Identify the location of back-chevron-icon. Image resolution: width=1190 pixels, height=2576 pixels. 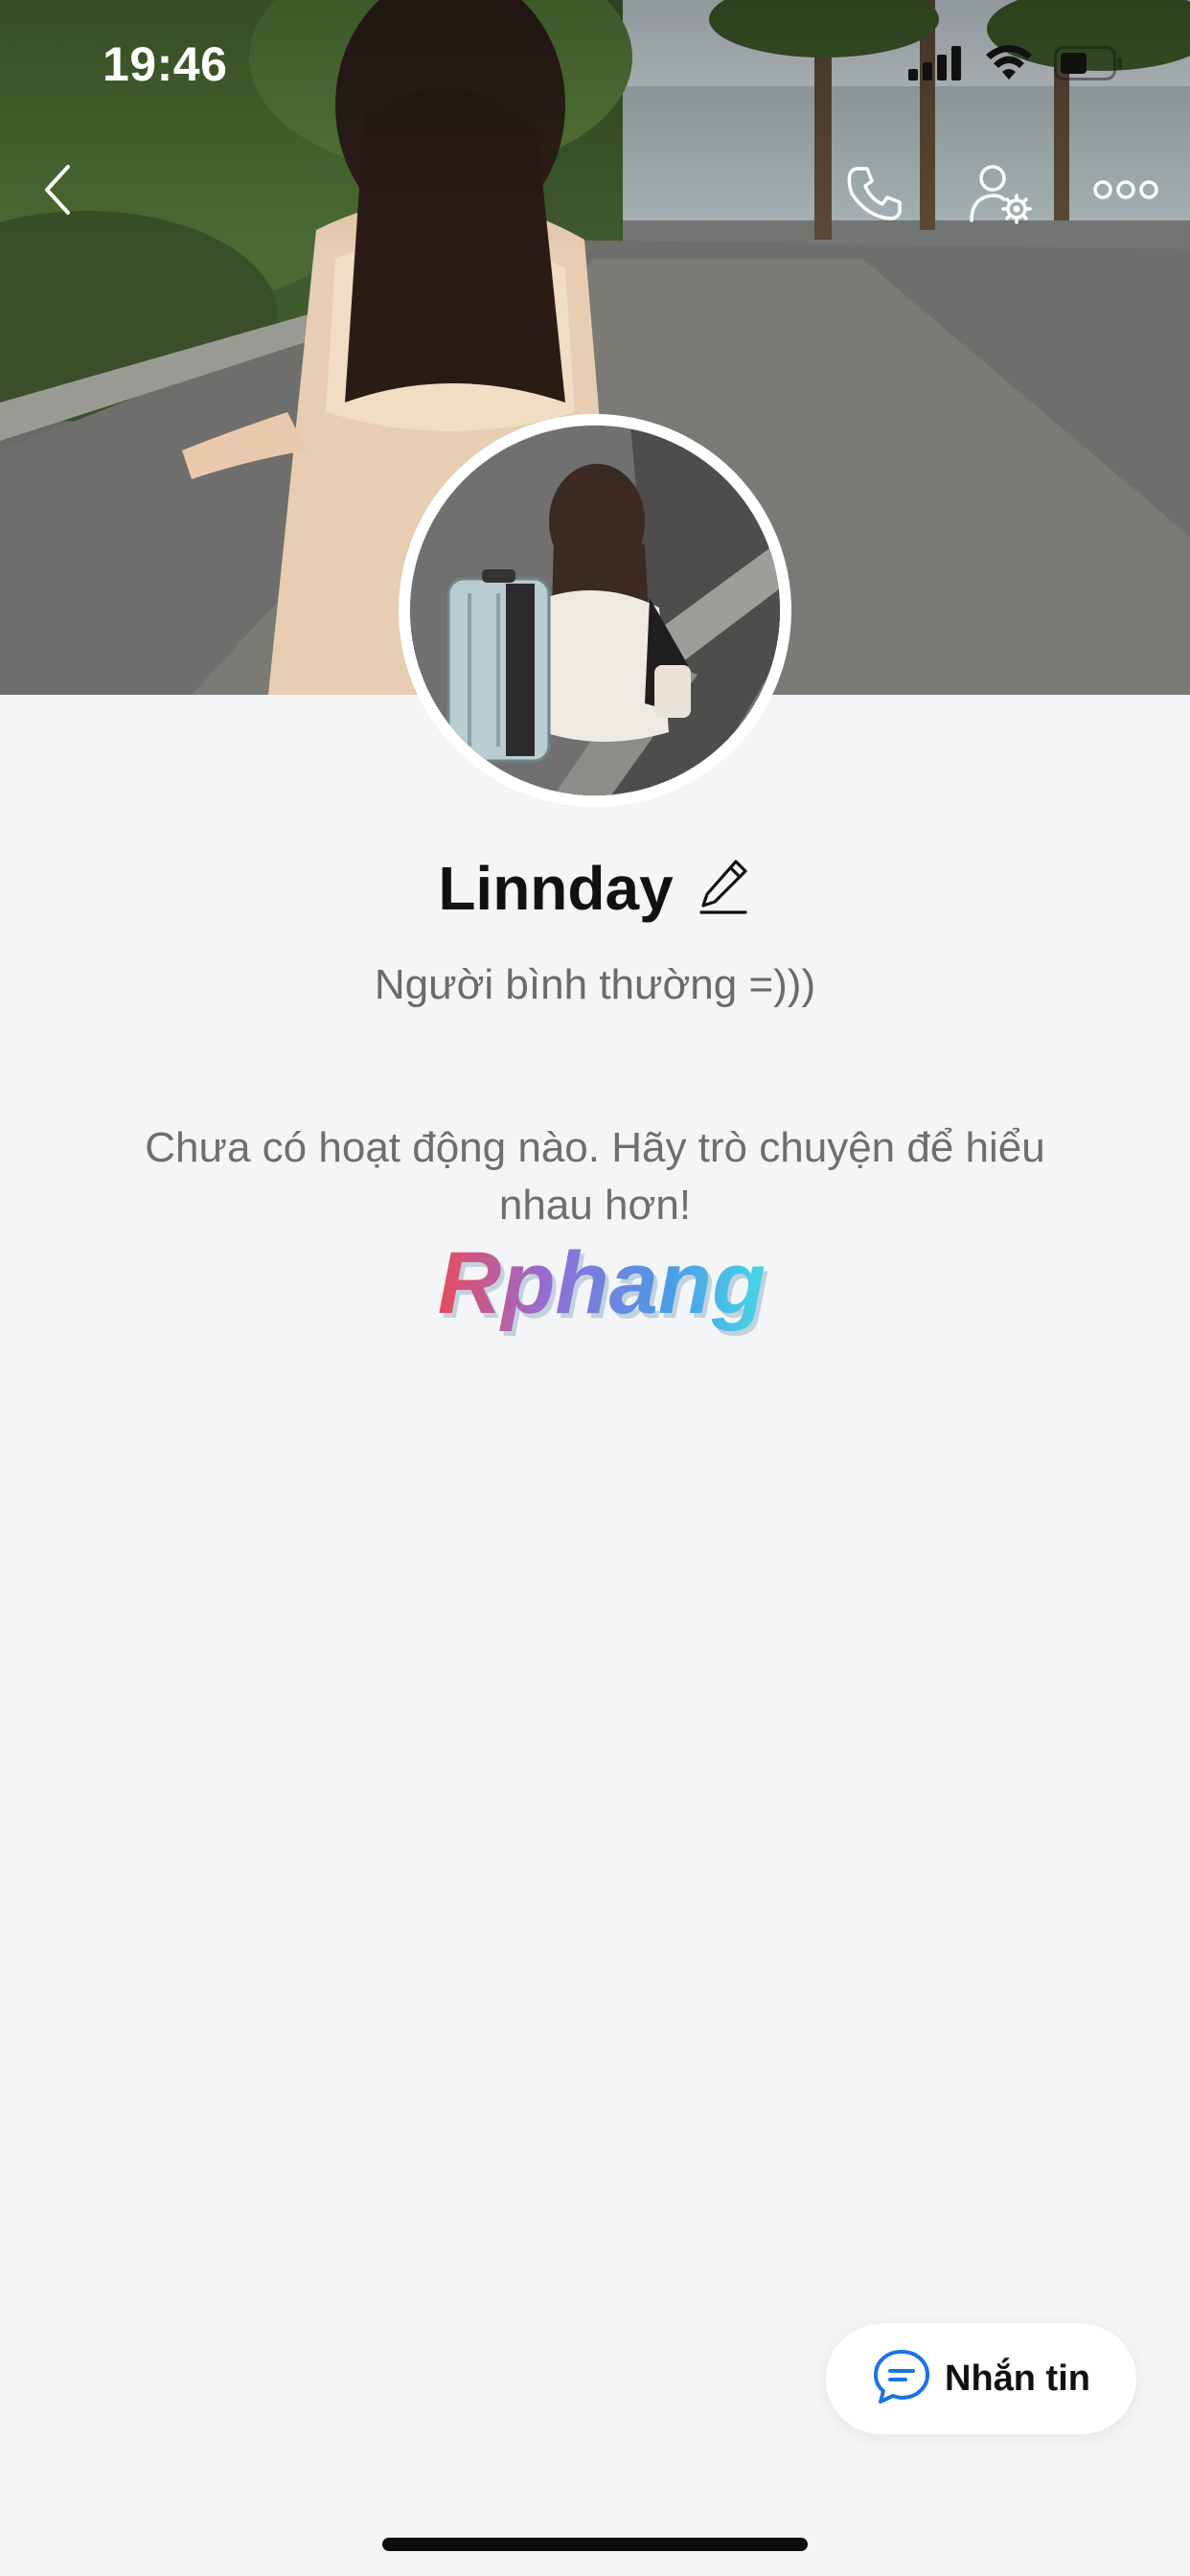
(58, 192).